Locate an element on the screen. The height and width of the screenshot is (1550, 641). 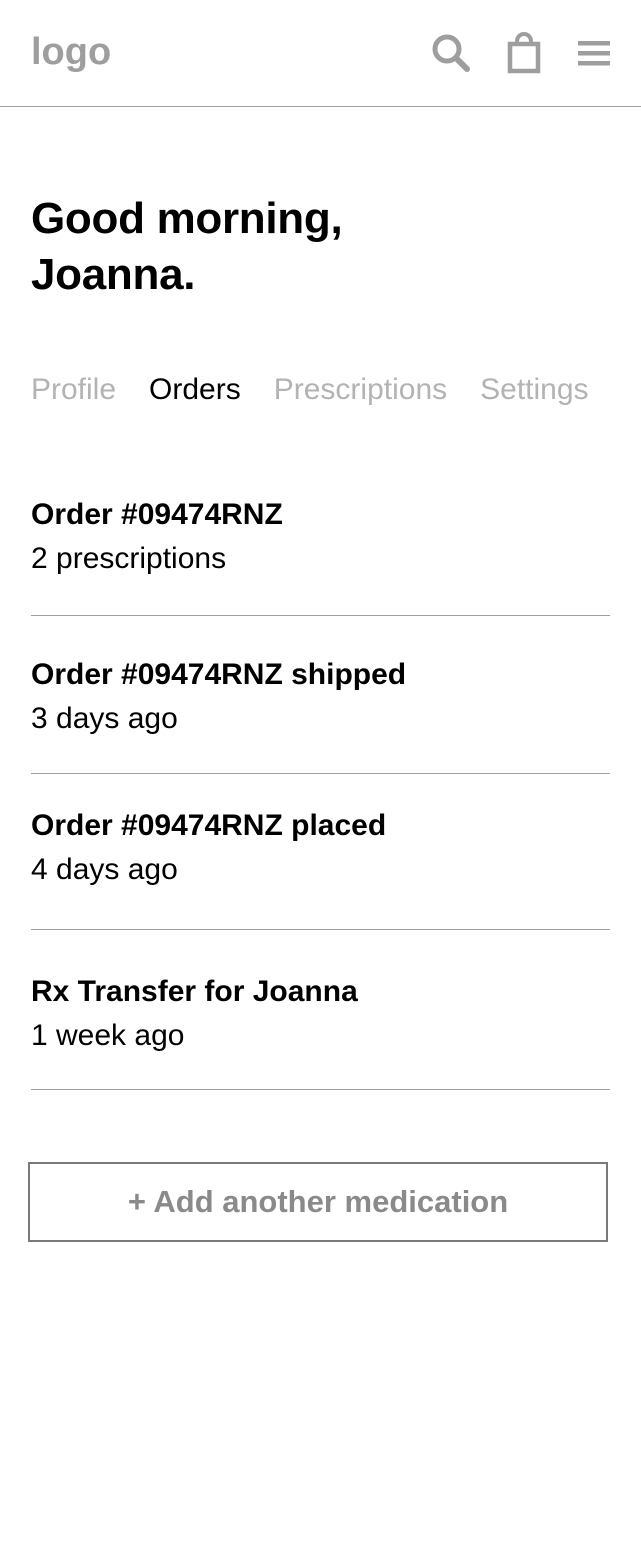
logo: logo is located at coordinates (71, 52).